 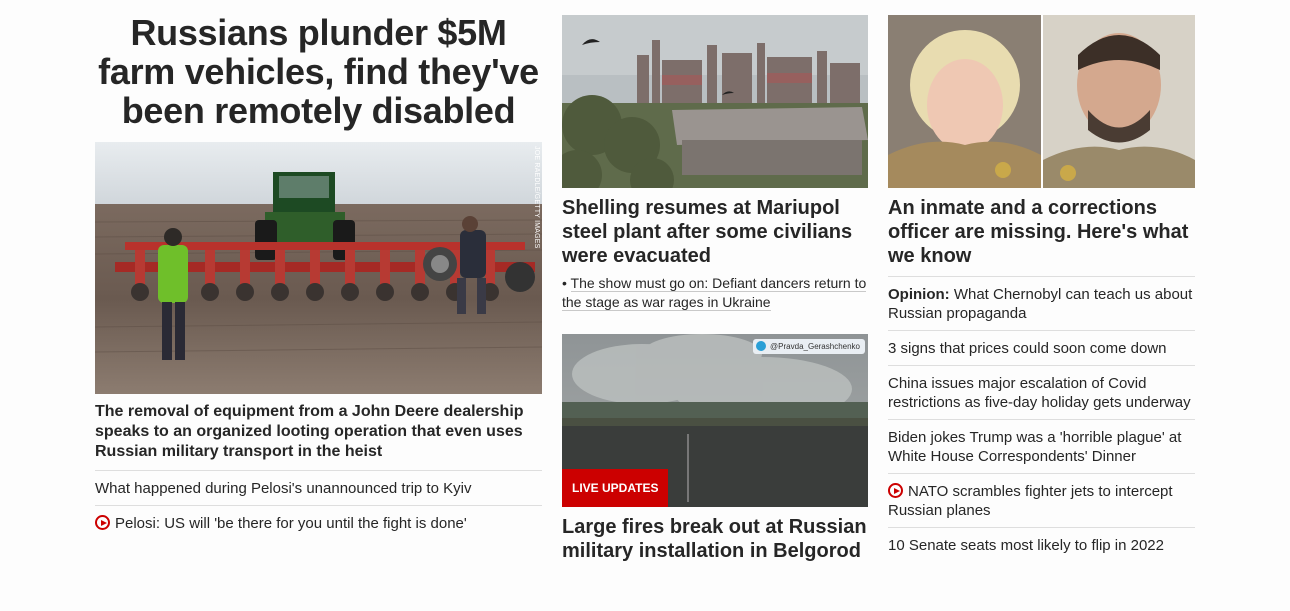 I want to click on mariupol-photo, so click(x=715, y=101).